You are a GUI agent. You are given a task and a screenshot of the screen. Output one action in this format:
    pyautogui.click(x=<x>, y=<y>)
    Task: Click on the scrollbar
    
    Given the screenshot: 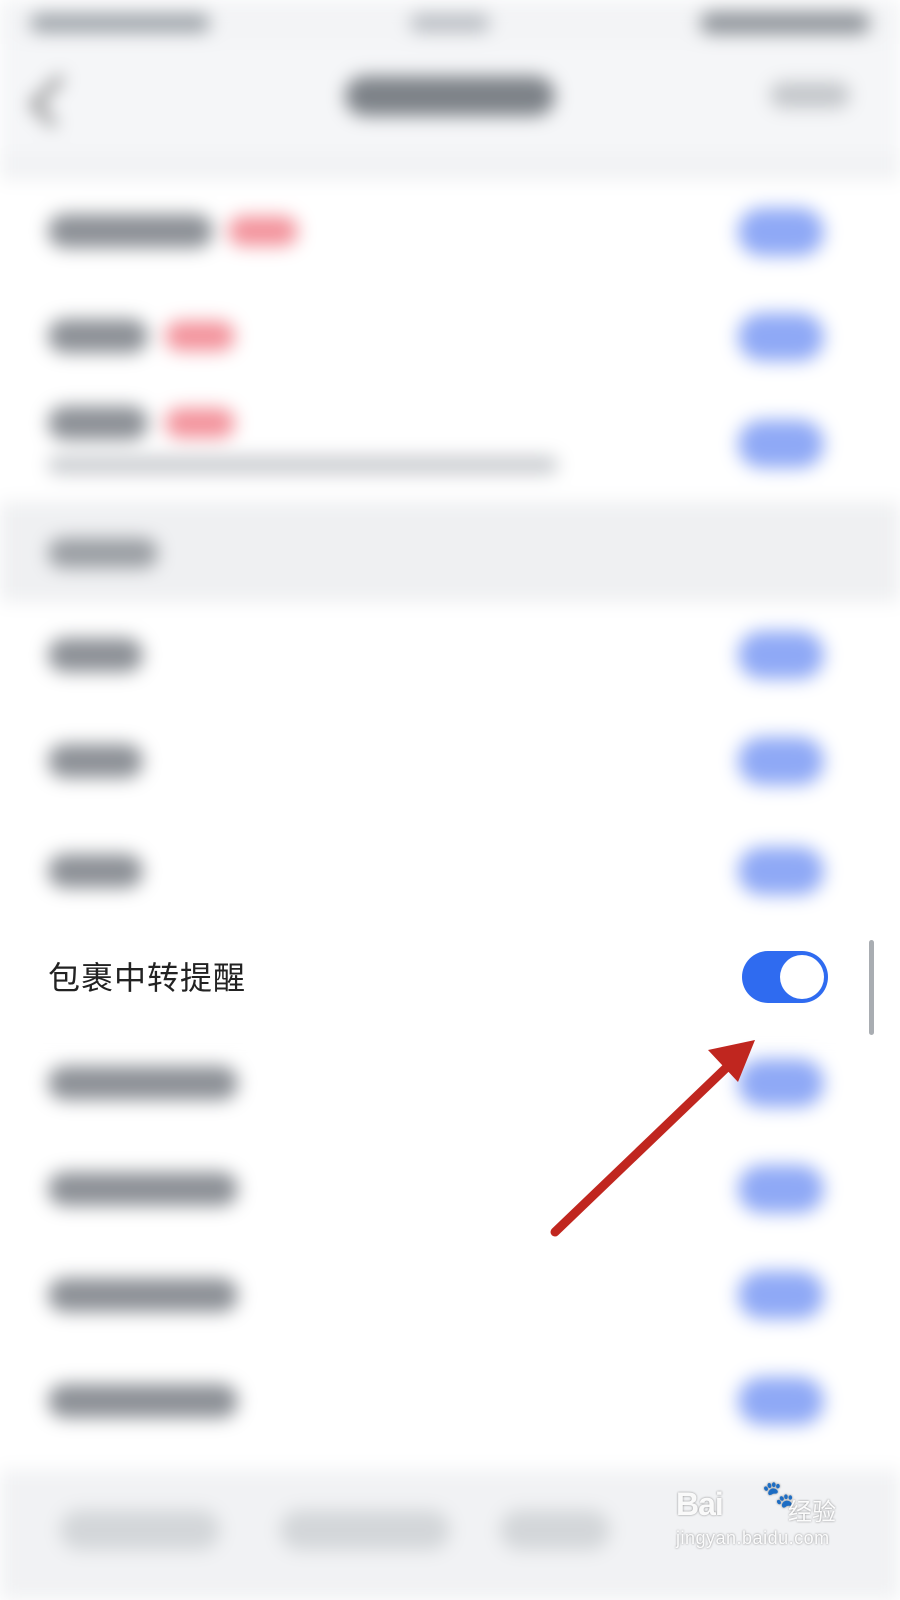 What is the action you would take?
    pyautogui.click(x=871, y=987)
    